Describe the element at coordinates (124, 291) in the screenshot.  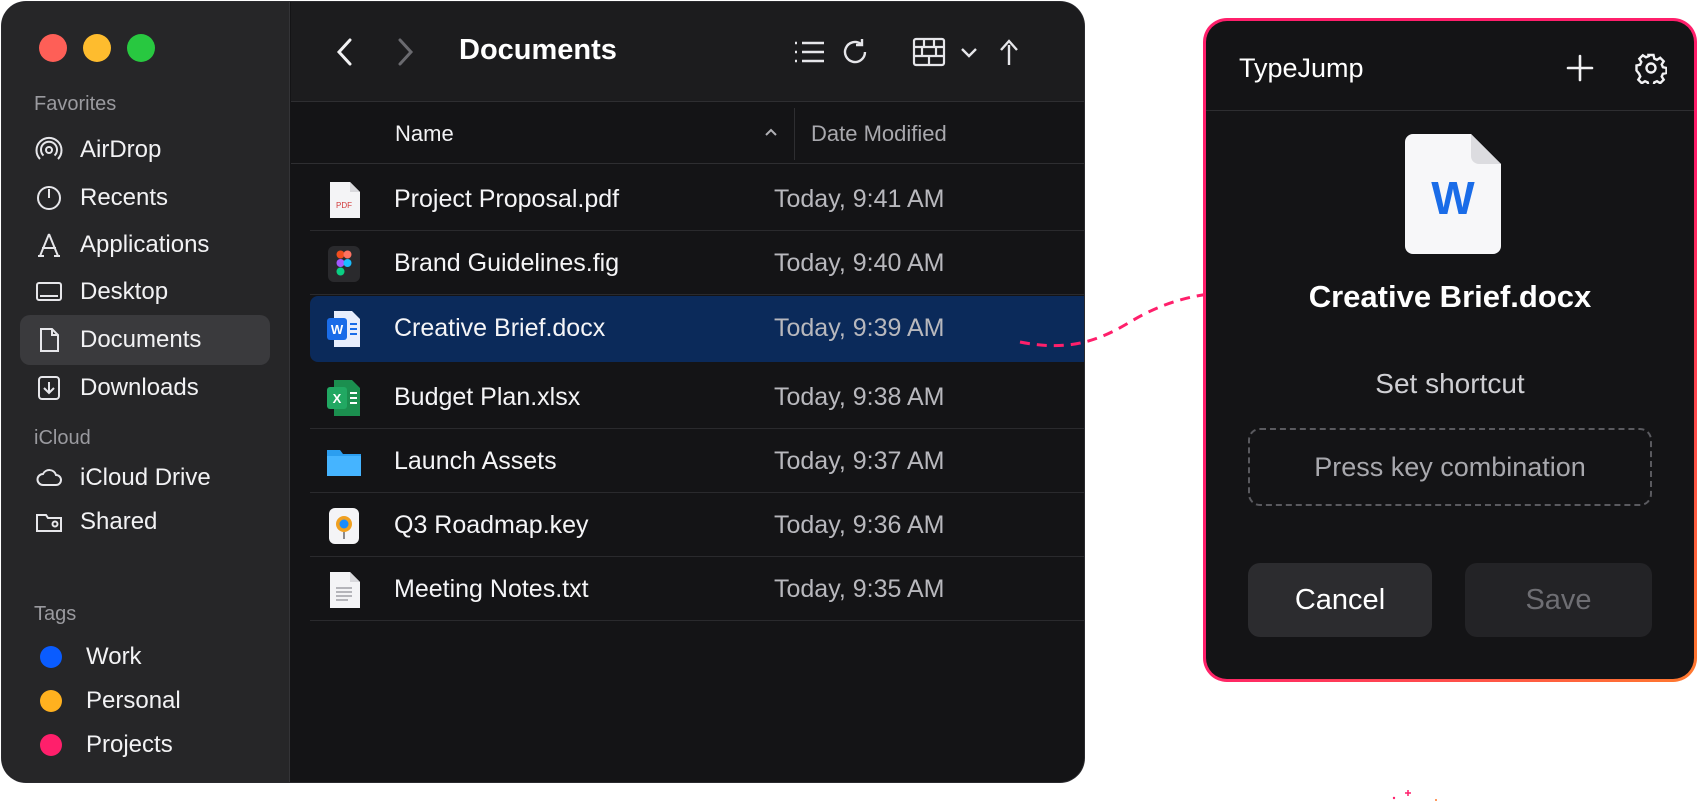
I see `sidebar-item-label: Desktop` at that location.